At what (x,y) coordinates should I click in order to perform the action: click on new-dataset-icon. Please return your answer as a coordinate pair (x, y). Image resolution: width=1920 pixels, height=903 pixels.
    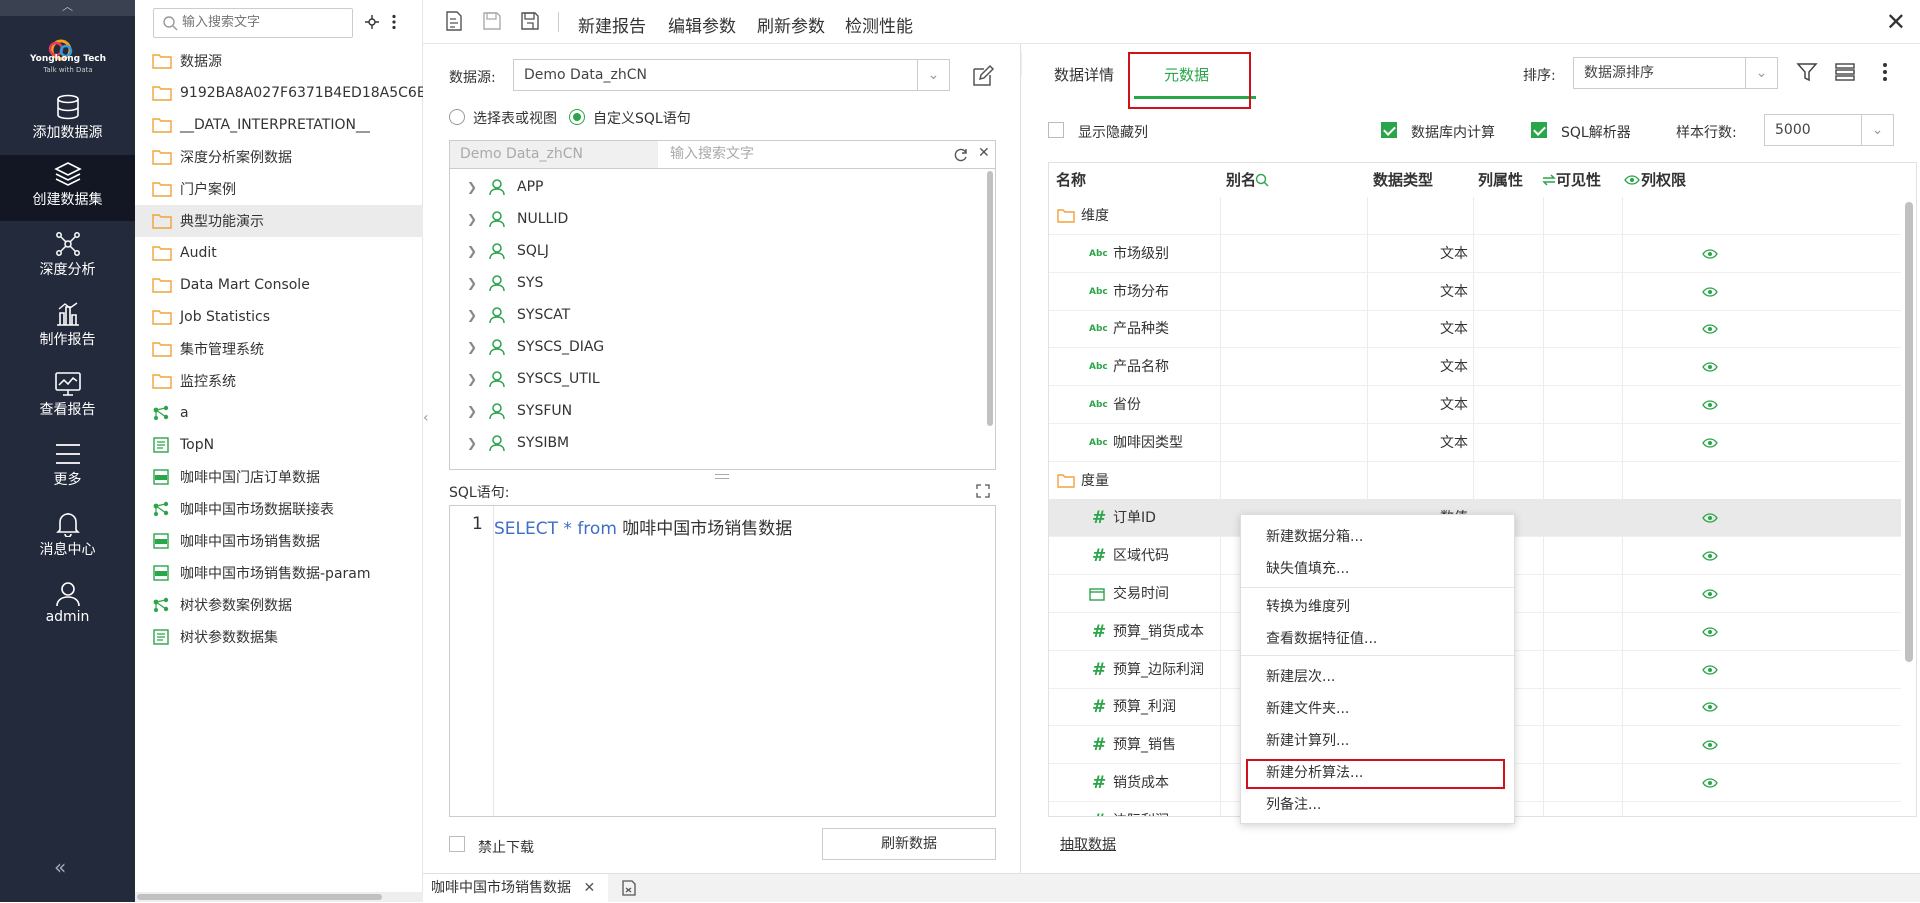
    Looking at the image, I should click on (454, 21).